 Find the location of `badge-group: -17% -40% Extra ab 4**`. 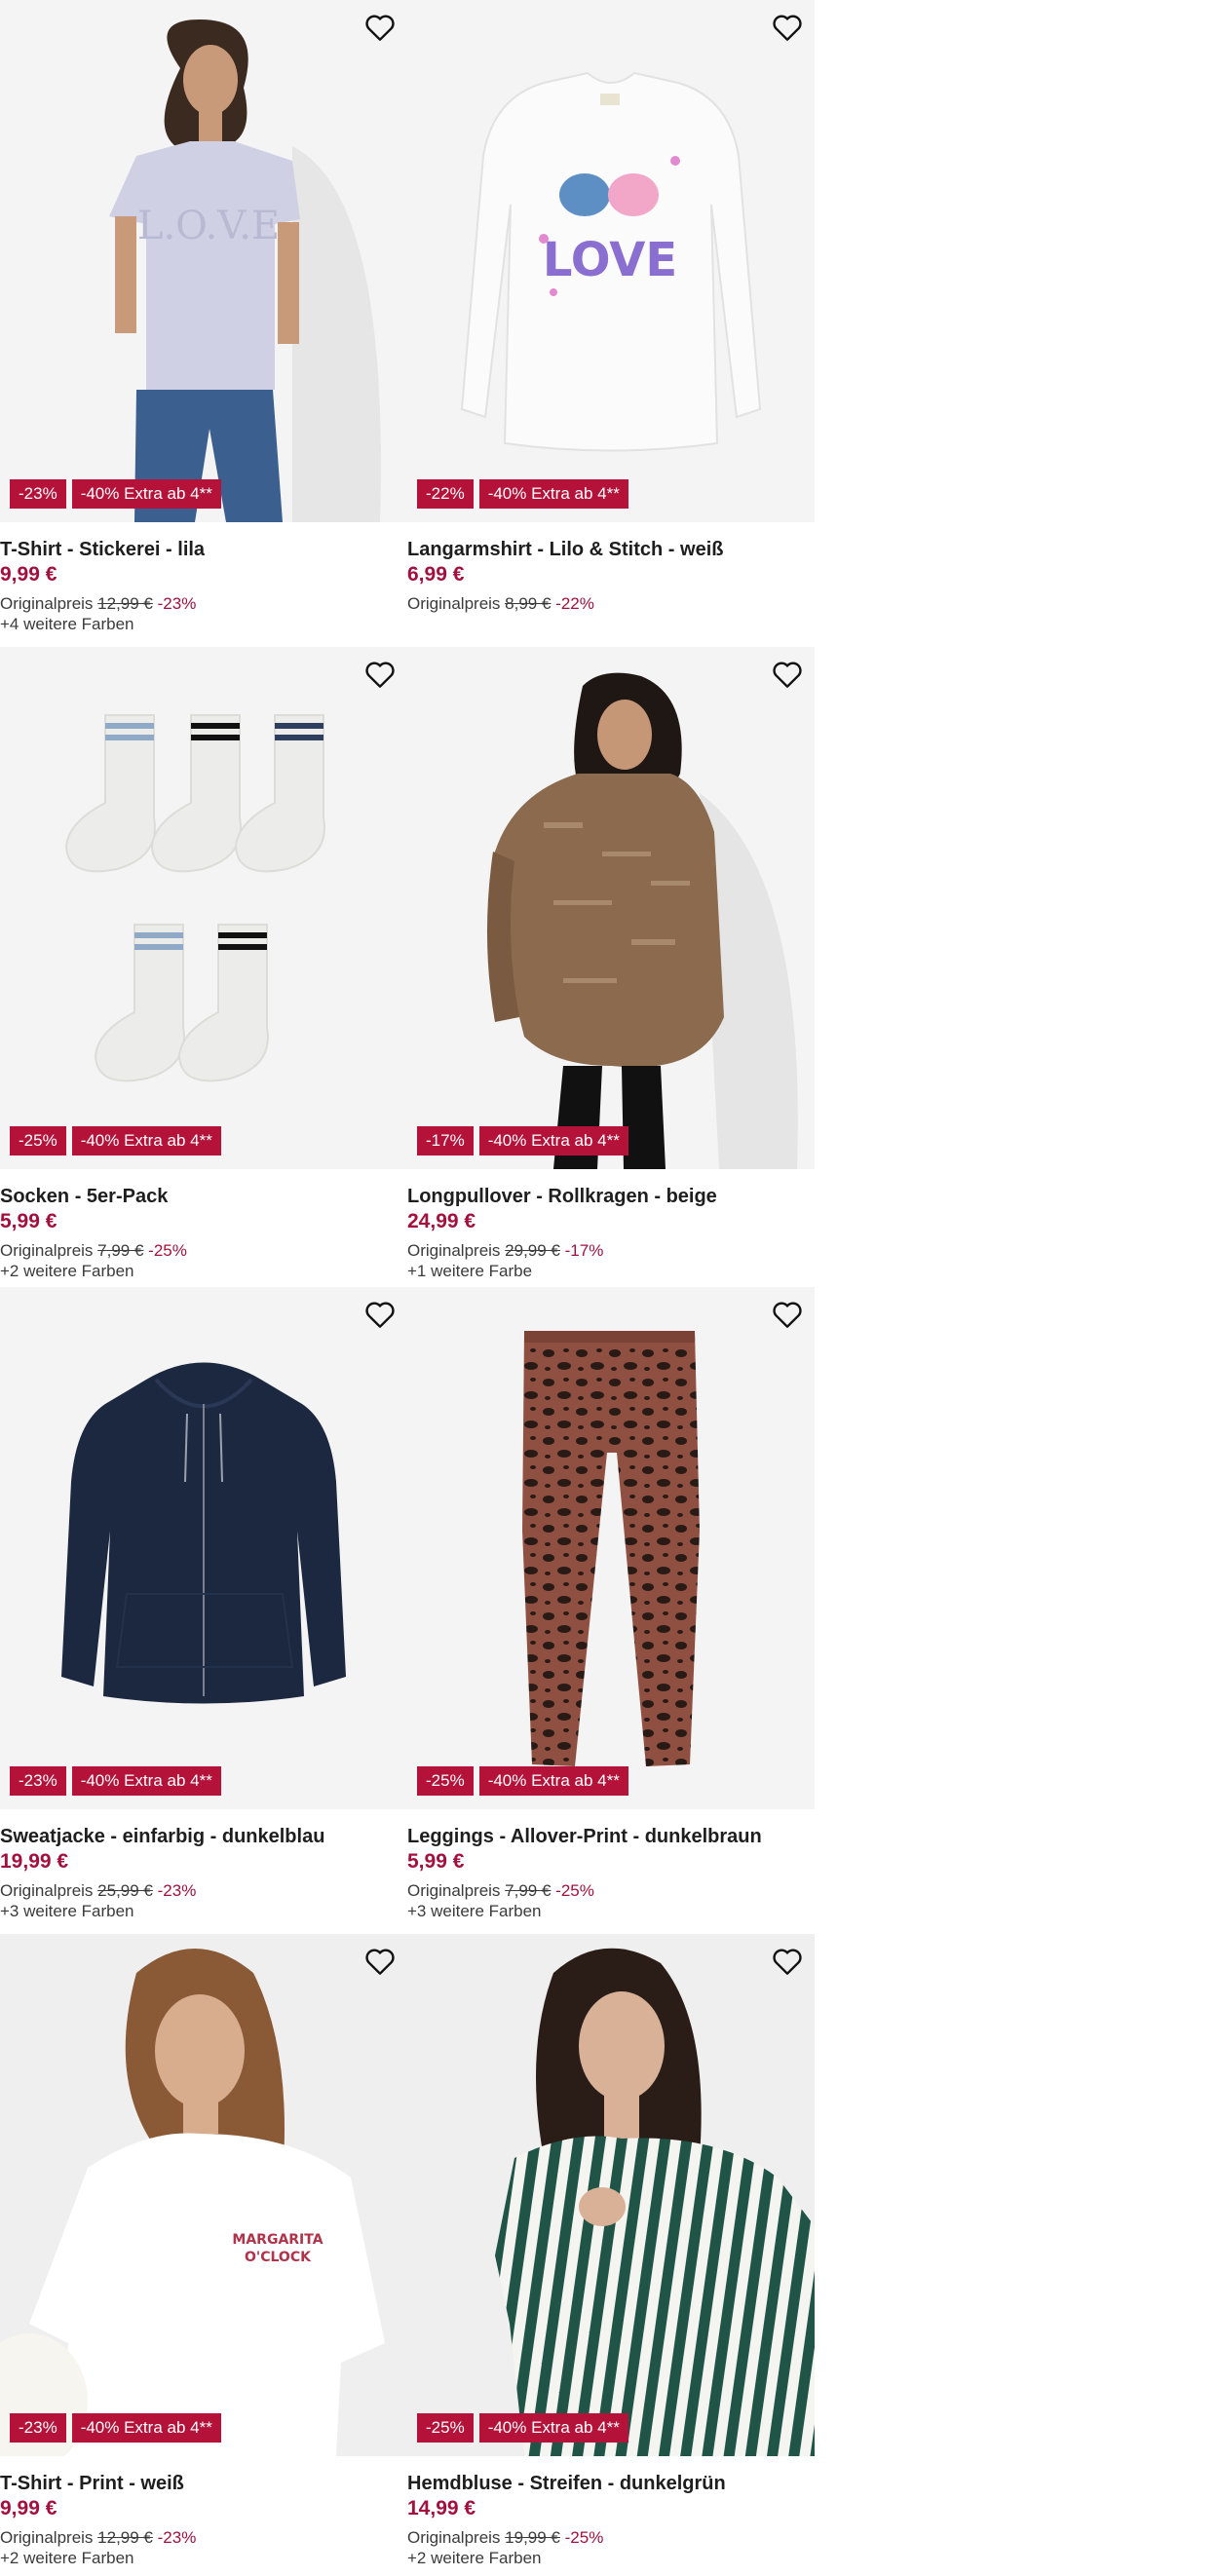

badge-group: -17% -40% Extra ab 4** is located at coordinates (522, 1140).